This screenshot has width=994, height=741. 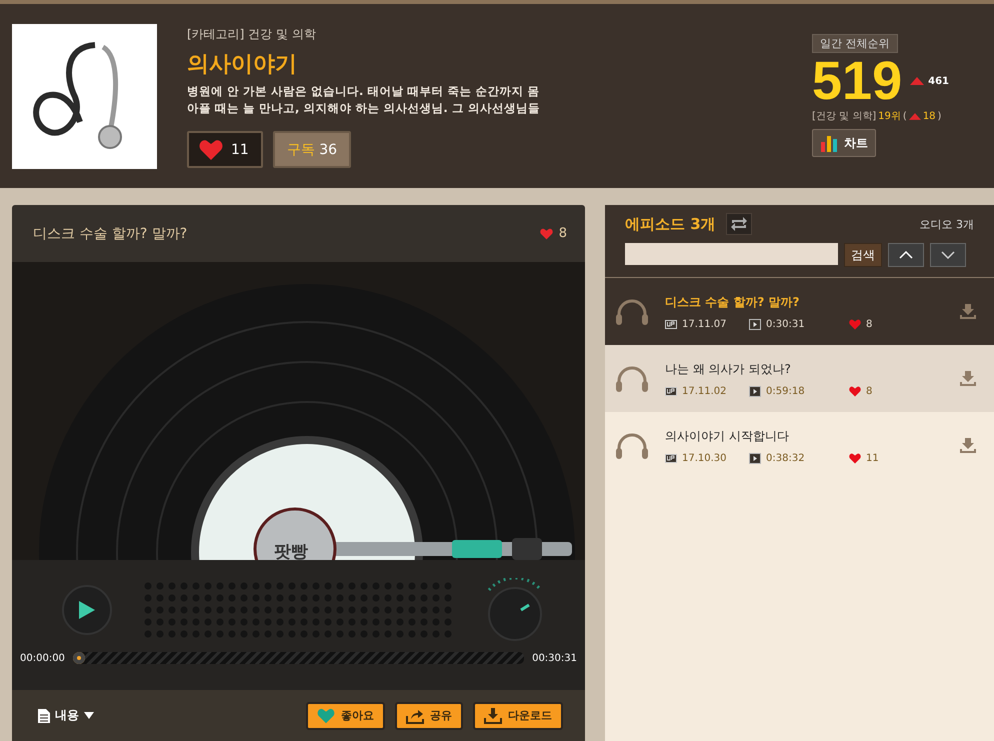 What do you see at coordinates (670, 224) in the screenshot?
I see `episode-count-title: 에피소드 3개` at bounding box center [670, 224].